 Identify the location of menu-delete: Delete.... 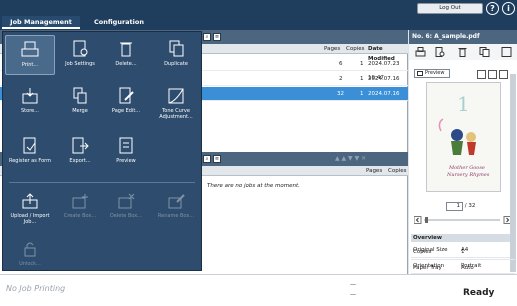
(126, 53).